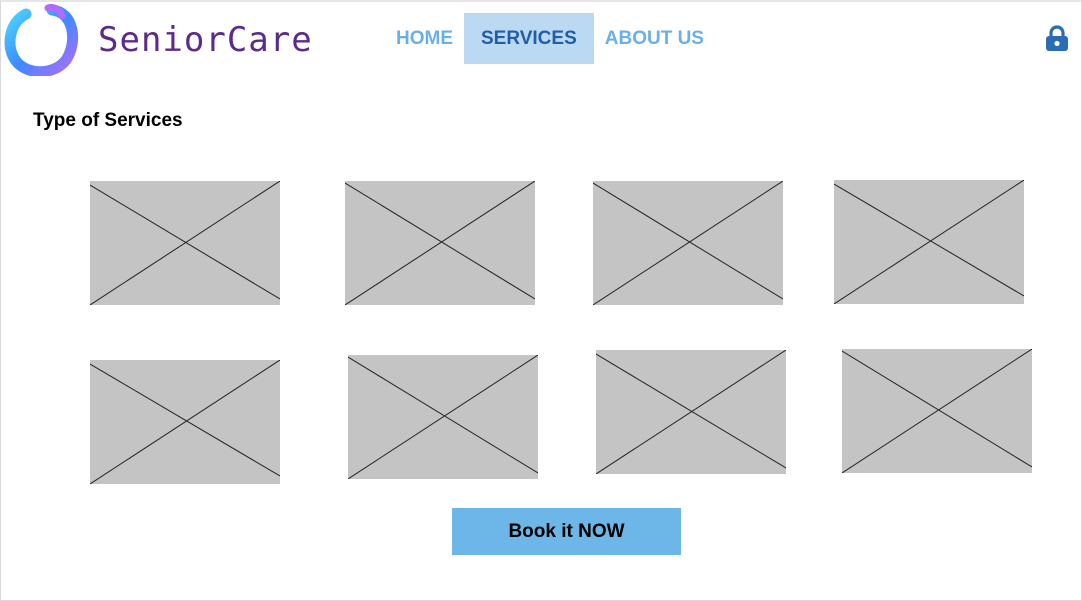 The image size is (1082, 601). What do you see at coordinates (108, 120) in the screenshot?
I see `section-title: Type of Services` at bounding box center [108, 120].